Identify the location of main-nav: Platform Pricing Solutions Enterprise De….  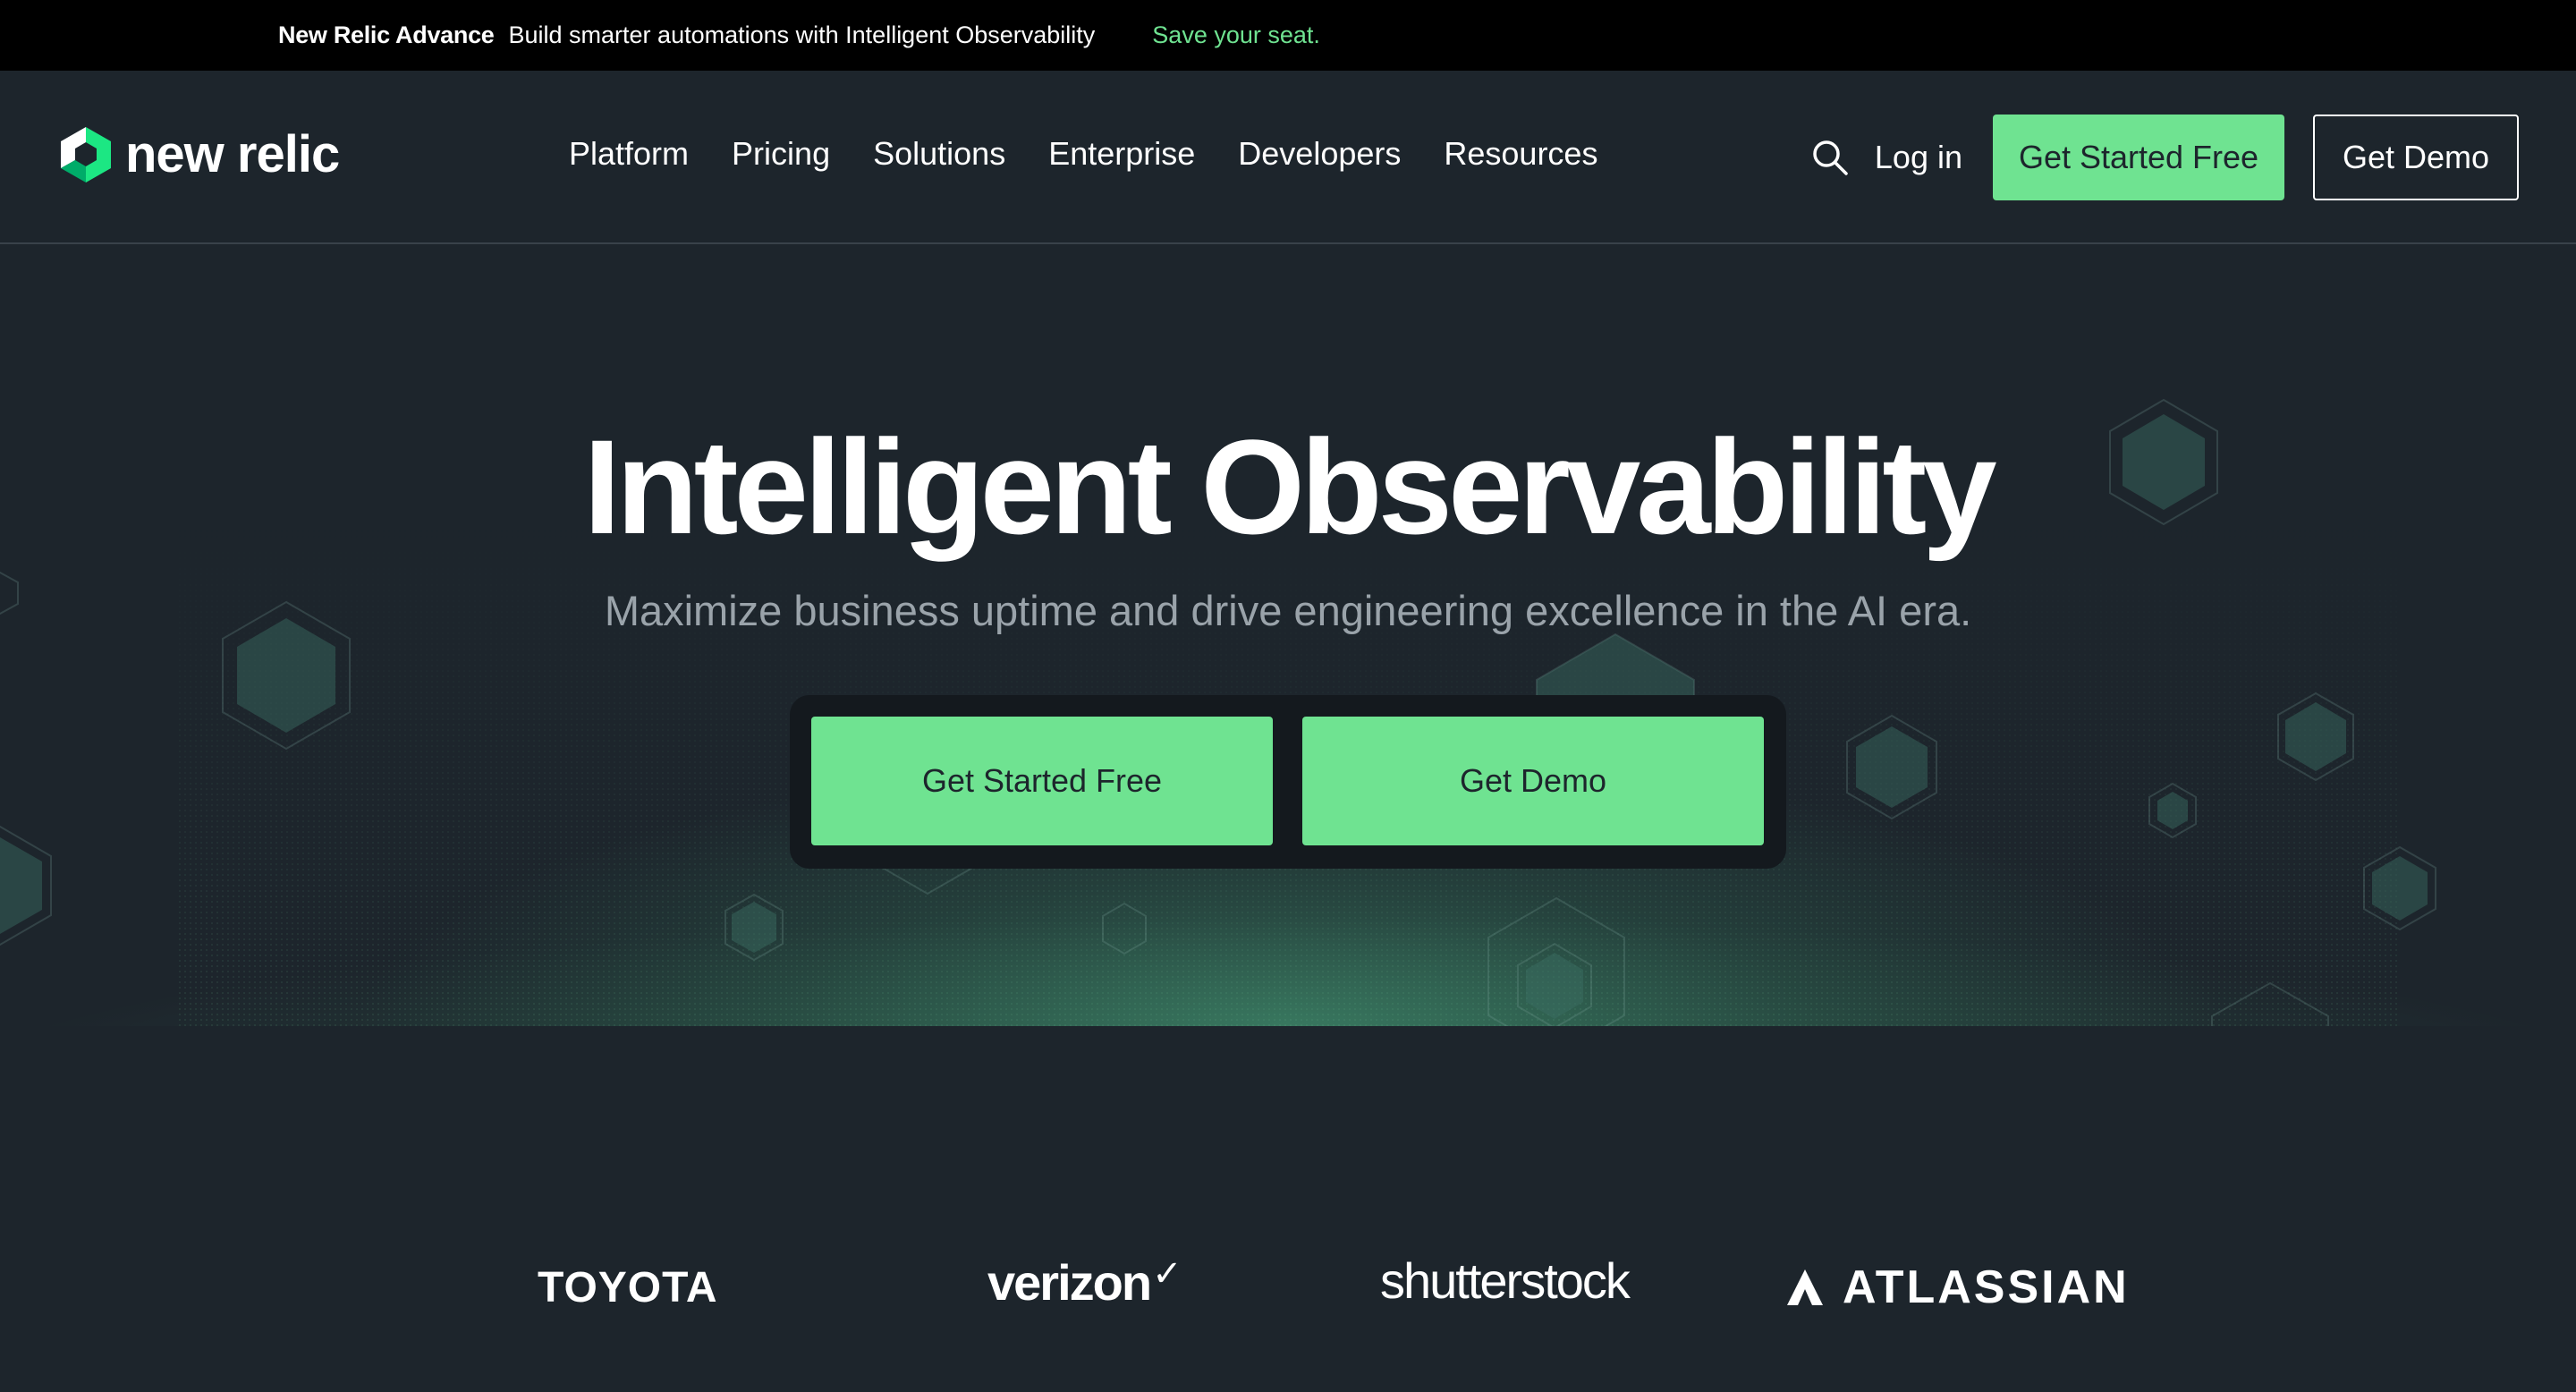
(1104, 154).